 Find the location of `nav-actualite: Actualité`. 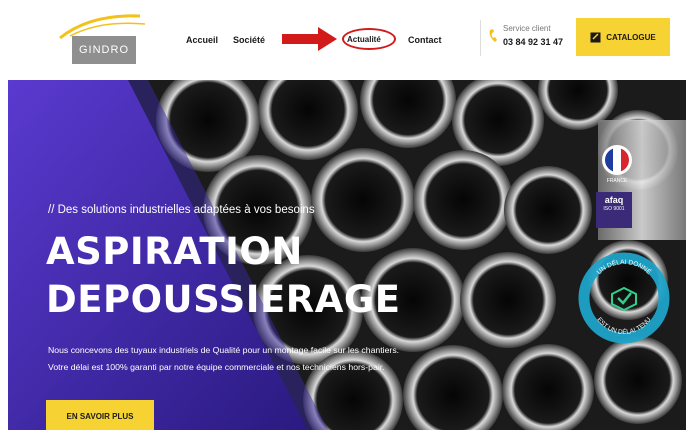

nav-actualite: Actualité is located at coordinates (364, 39).